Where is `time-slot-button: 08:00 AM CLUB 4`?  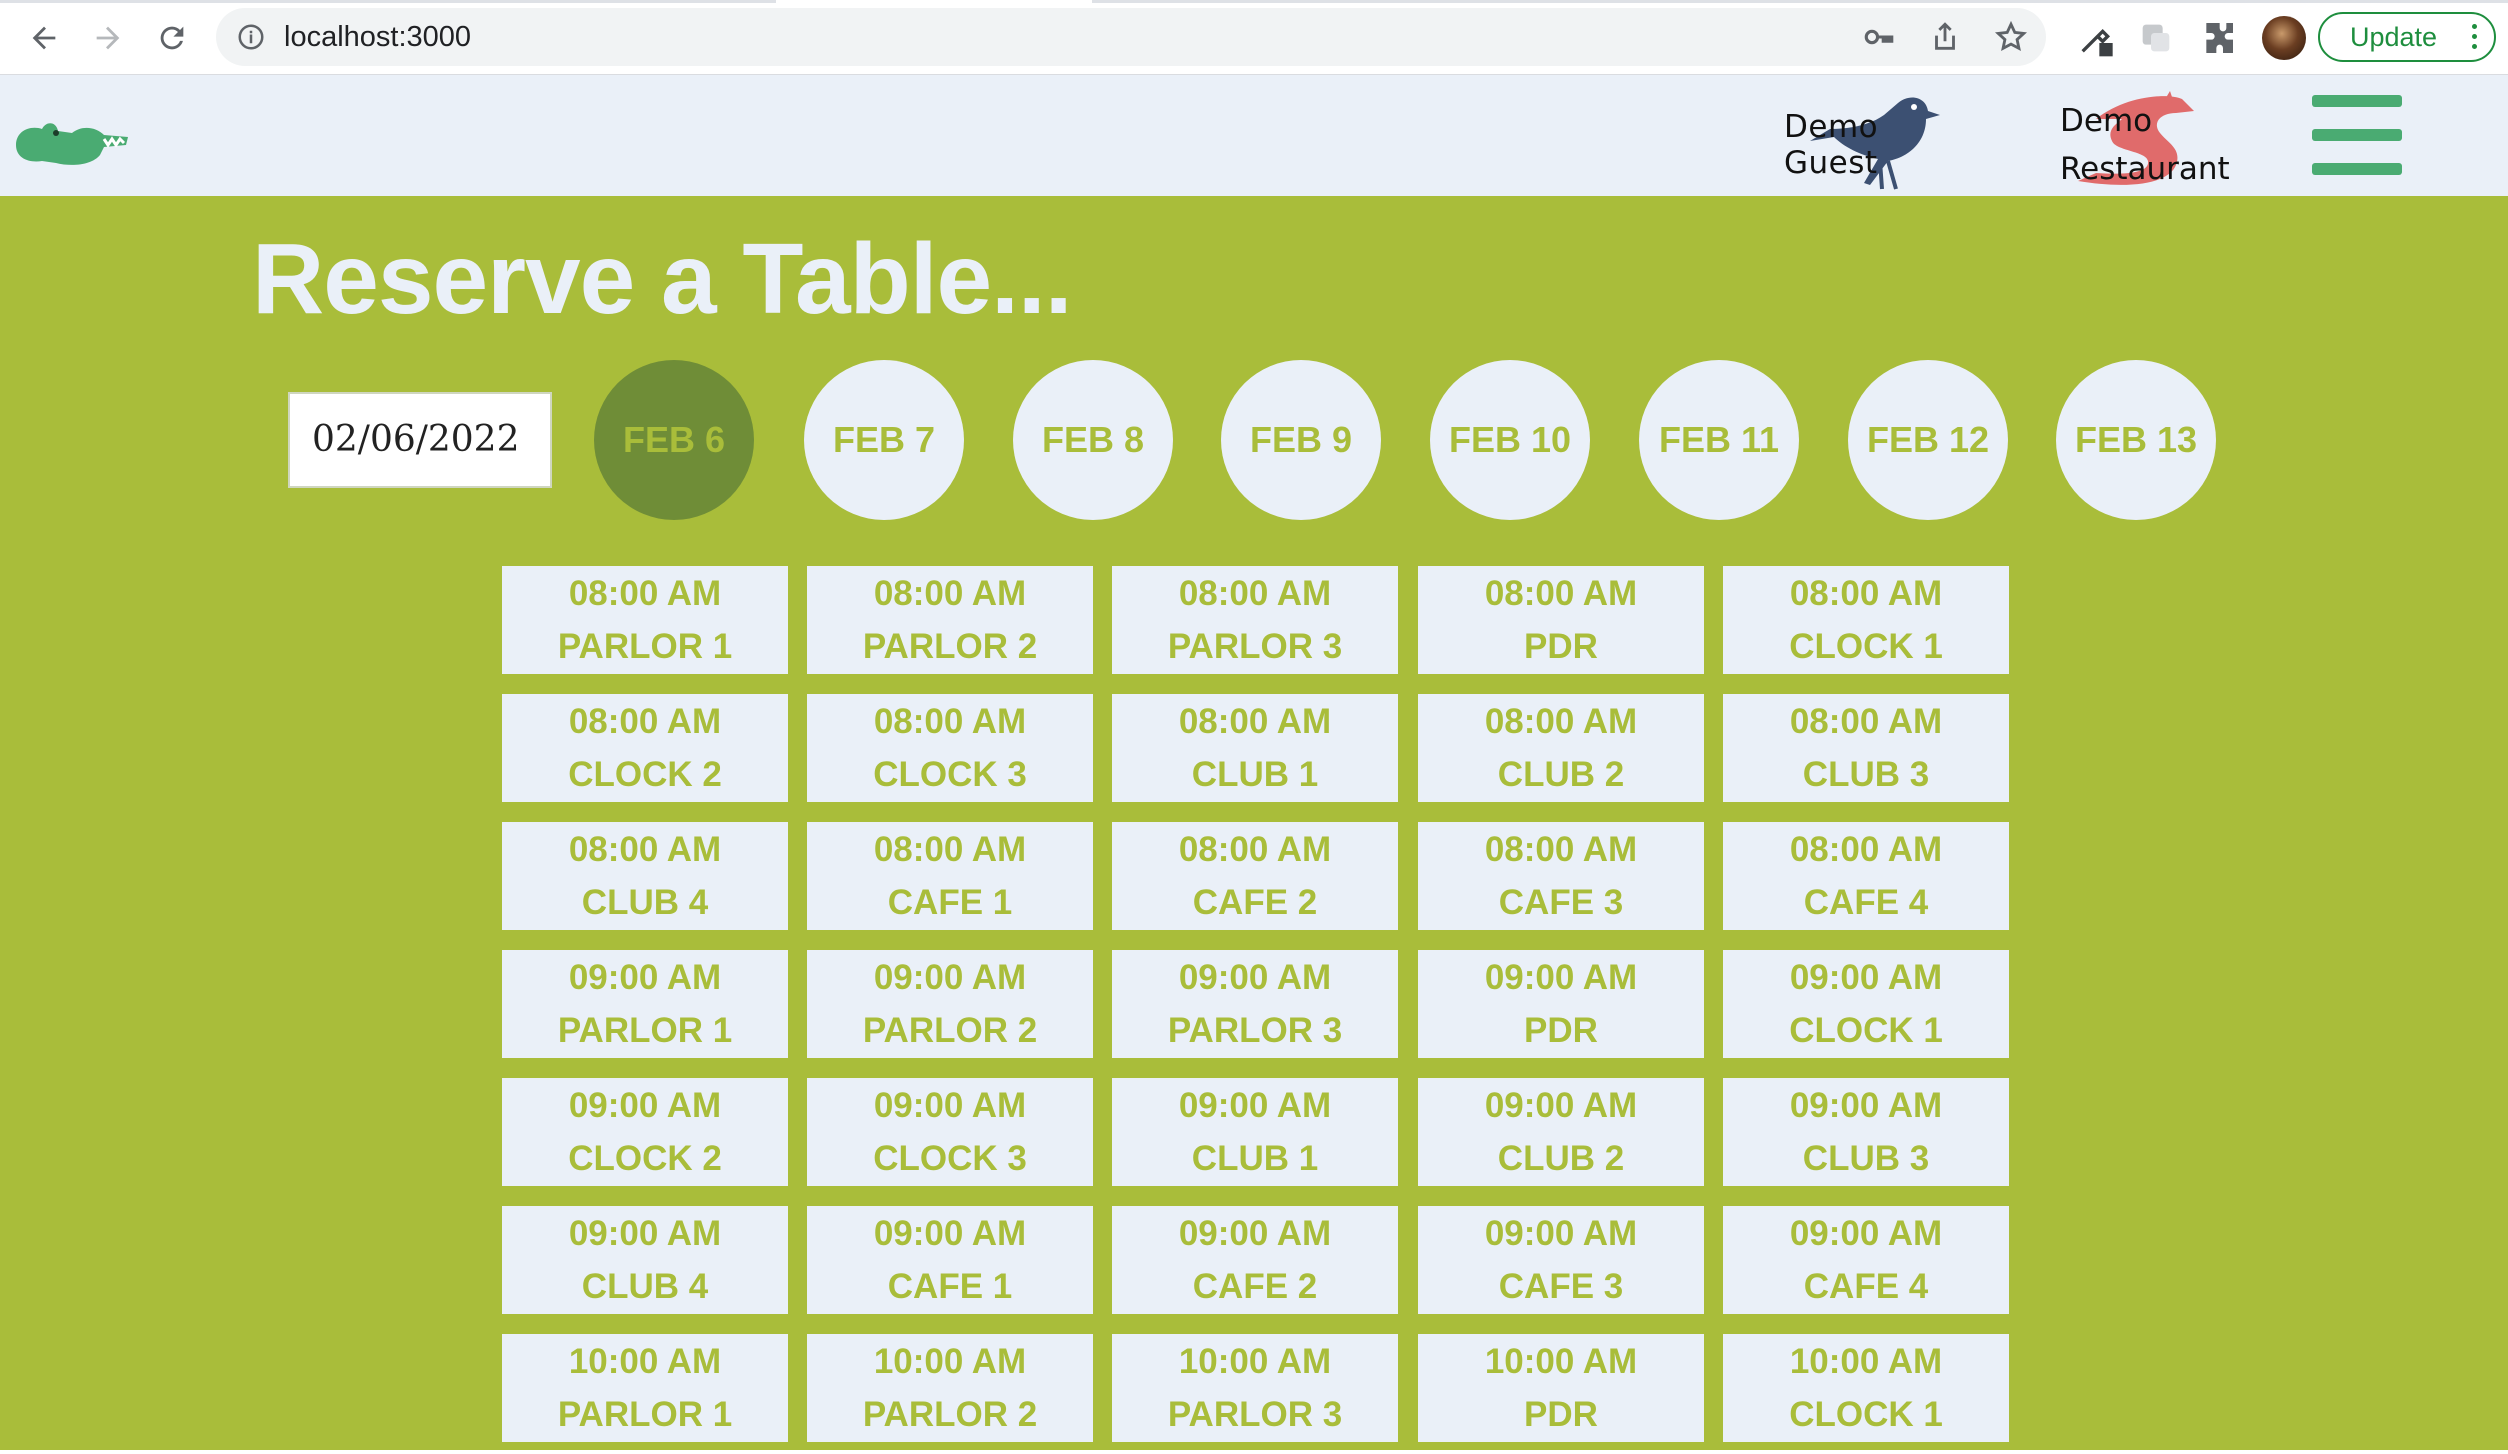 time-slot-button: 08:00 AM CLUB 4 is located at coordinates (645, 876).